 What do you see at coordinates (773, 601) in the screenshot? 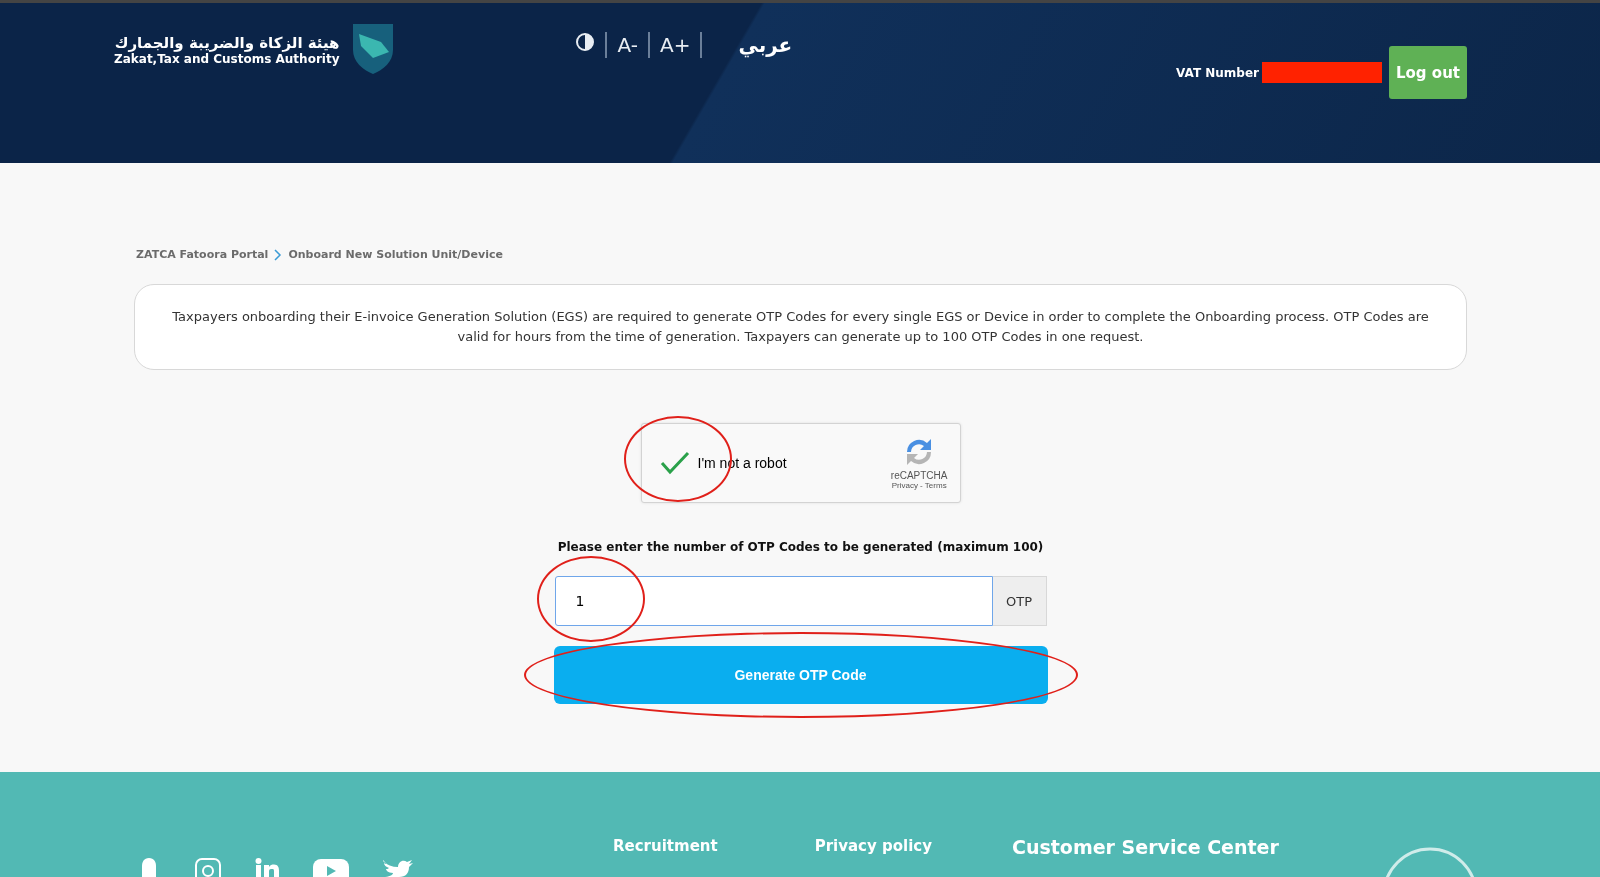
I see `otp-count-field: 1` at bounding box center [773, 601].